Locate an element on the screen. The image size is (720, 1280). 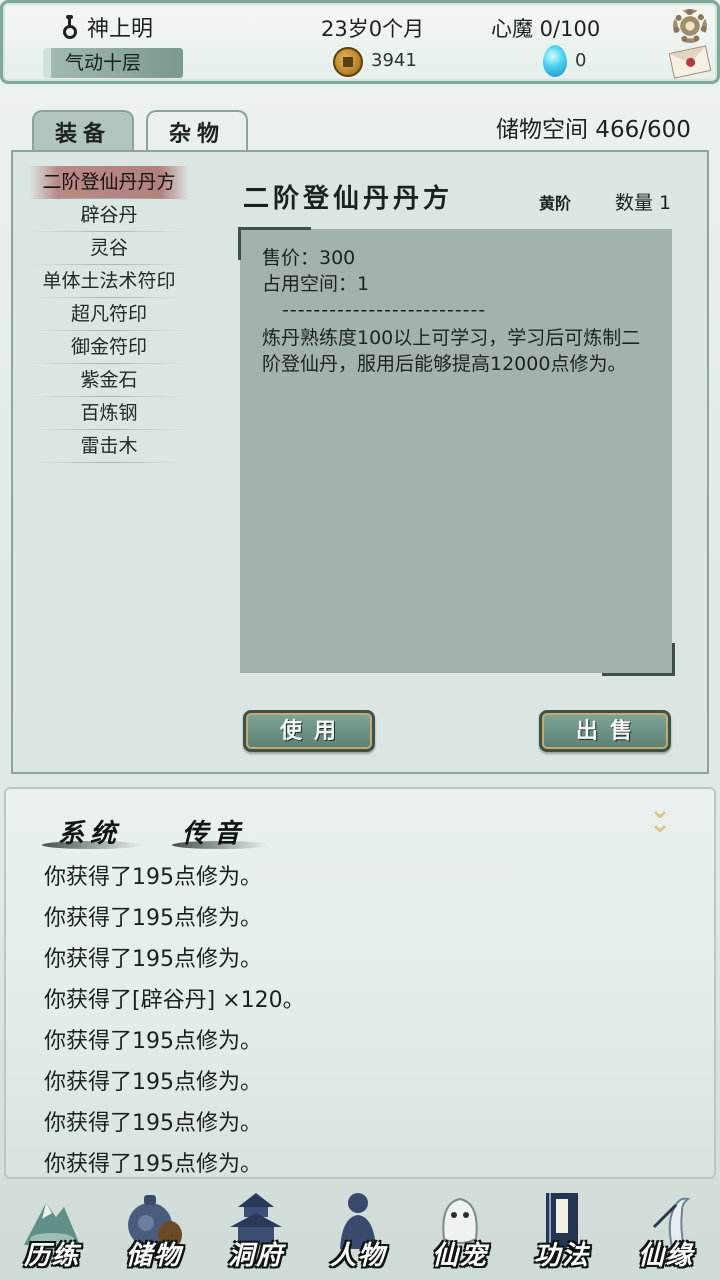
realm-badge: 气动十层 is located at coordinates (113, 63).